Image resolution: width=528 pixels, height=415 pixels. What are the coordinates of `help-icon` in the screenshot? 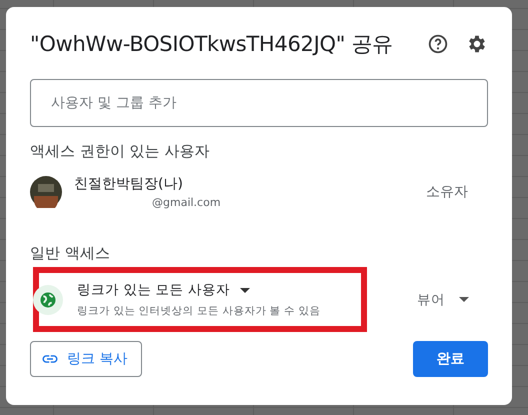 It's located at (438, 44).